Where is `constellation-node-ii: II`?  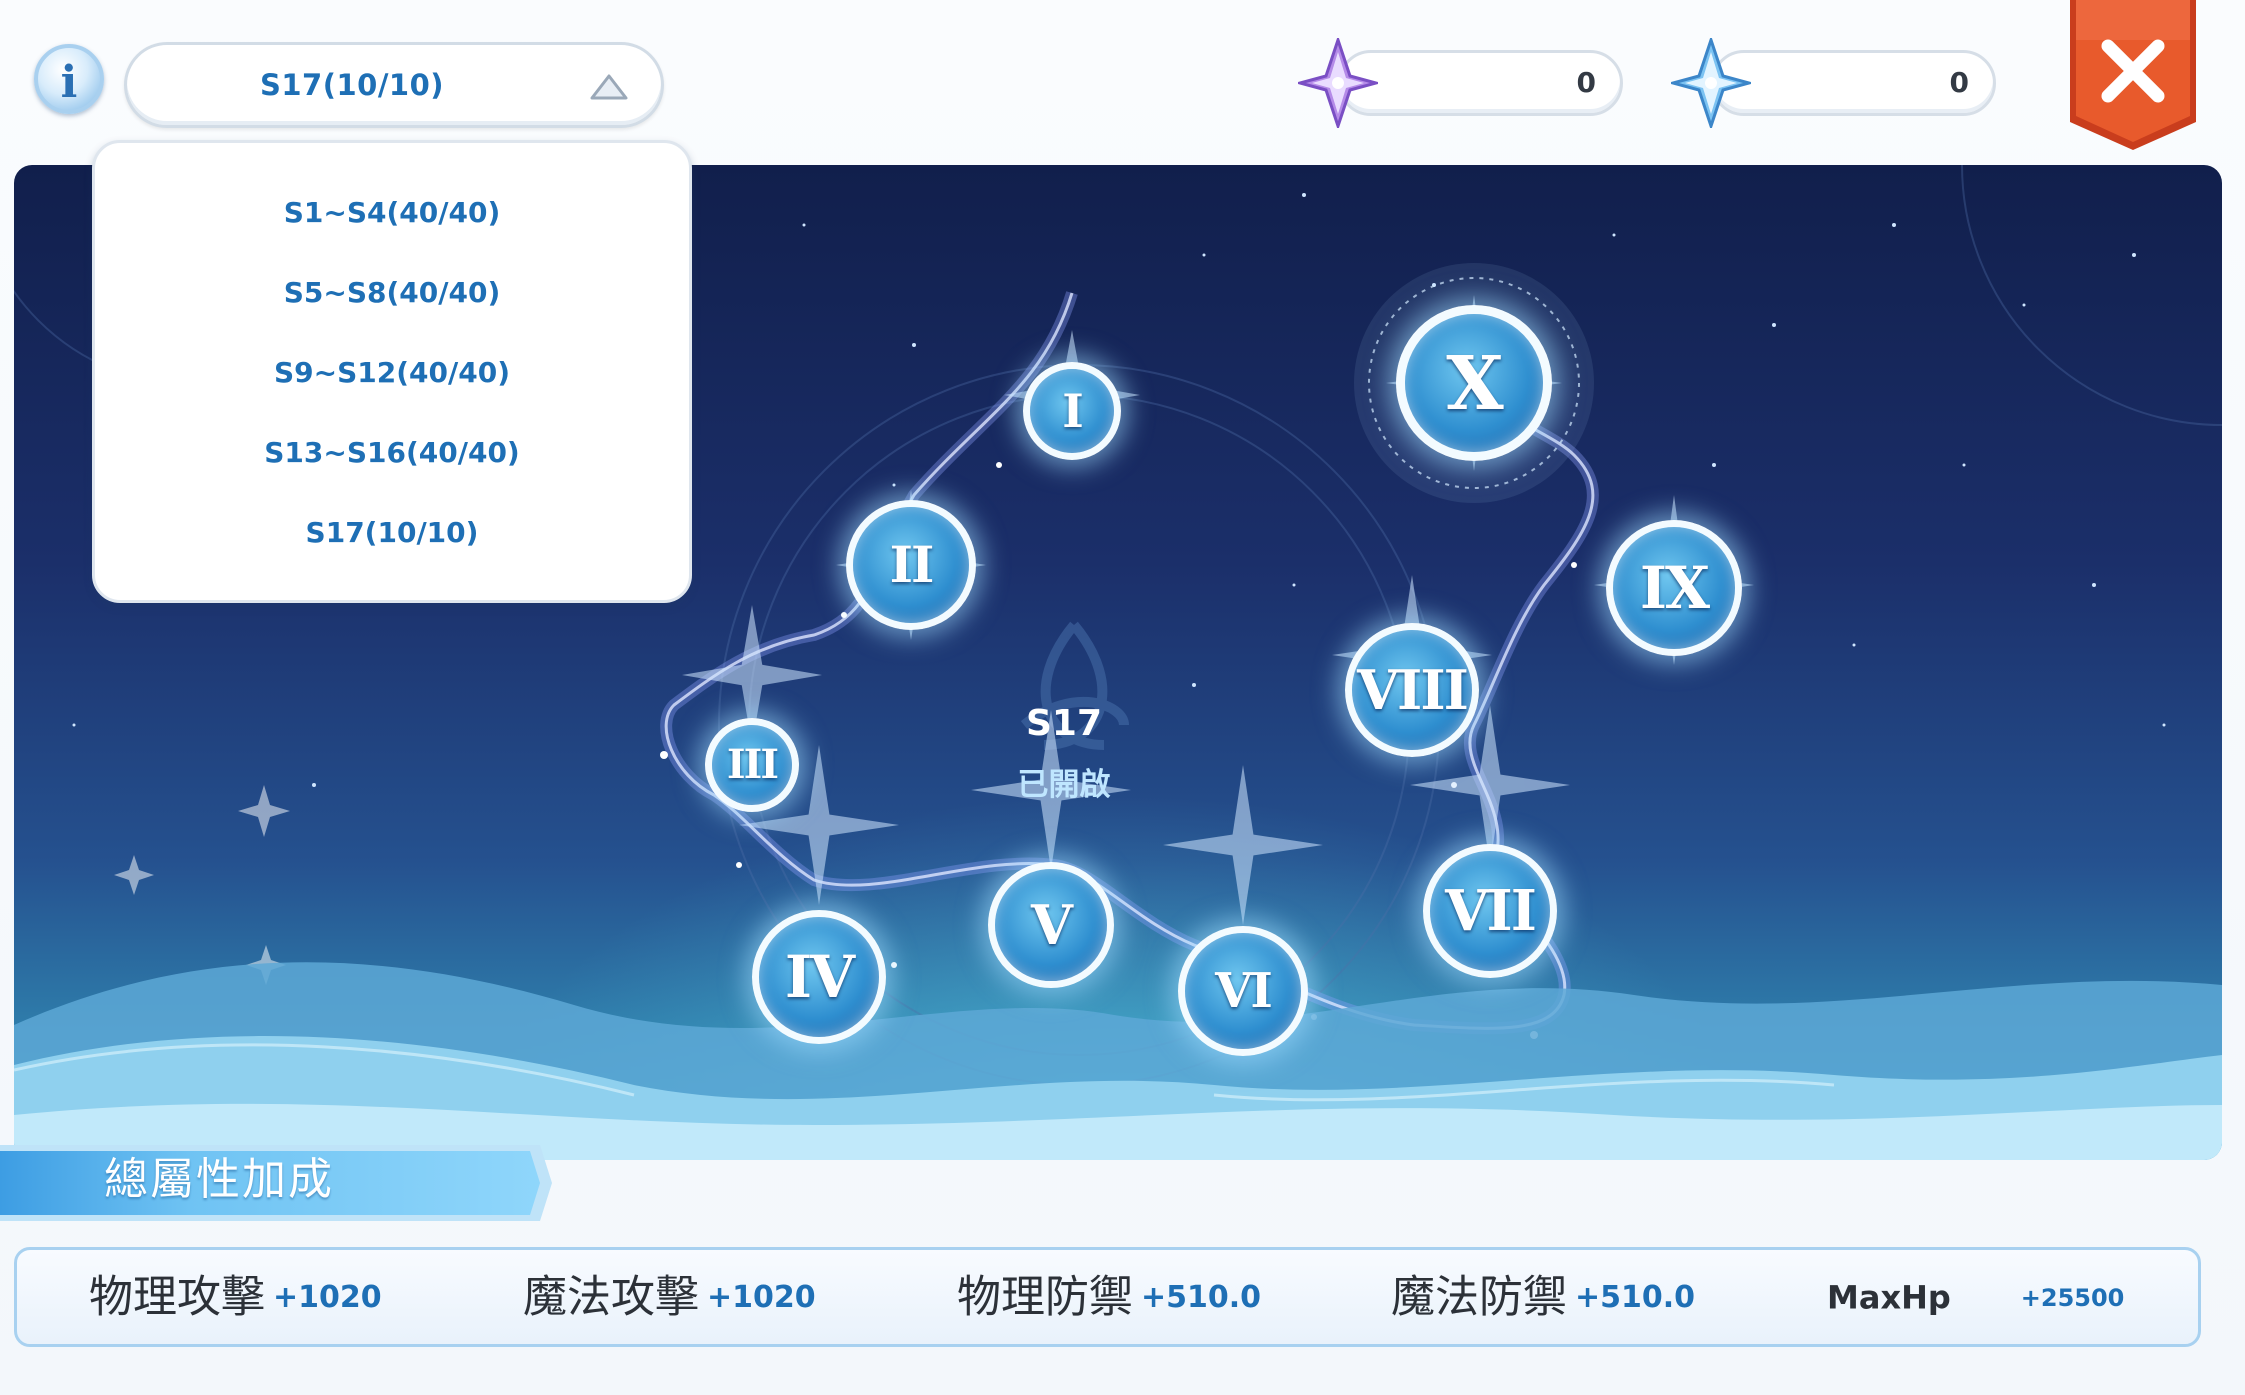
constellation-node-ii: II is located at coordinates (911, 565).